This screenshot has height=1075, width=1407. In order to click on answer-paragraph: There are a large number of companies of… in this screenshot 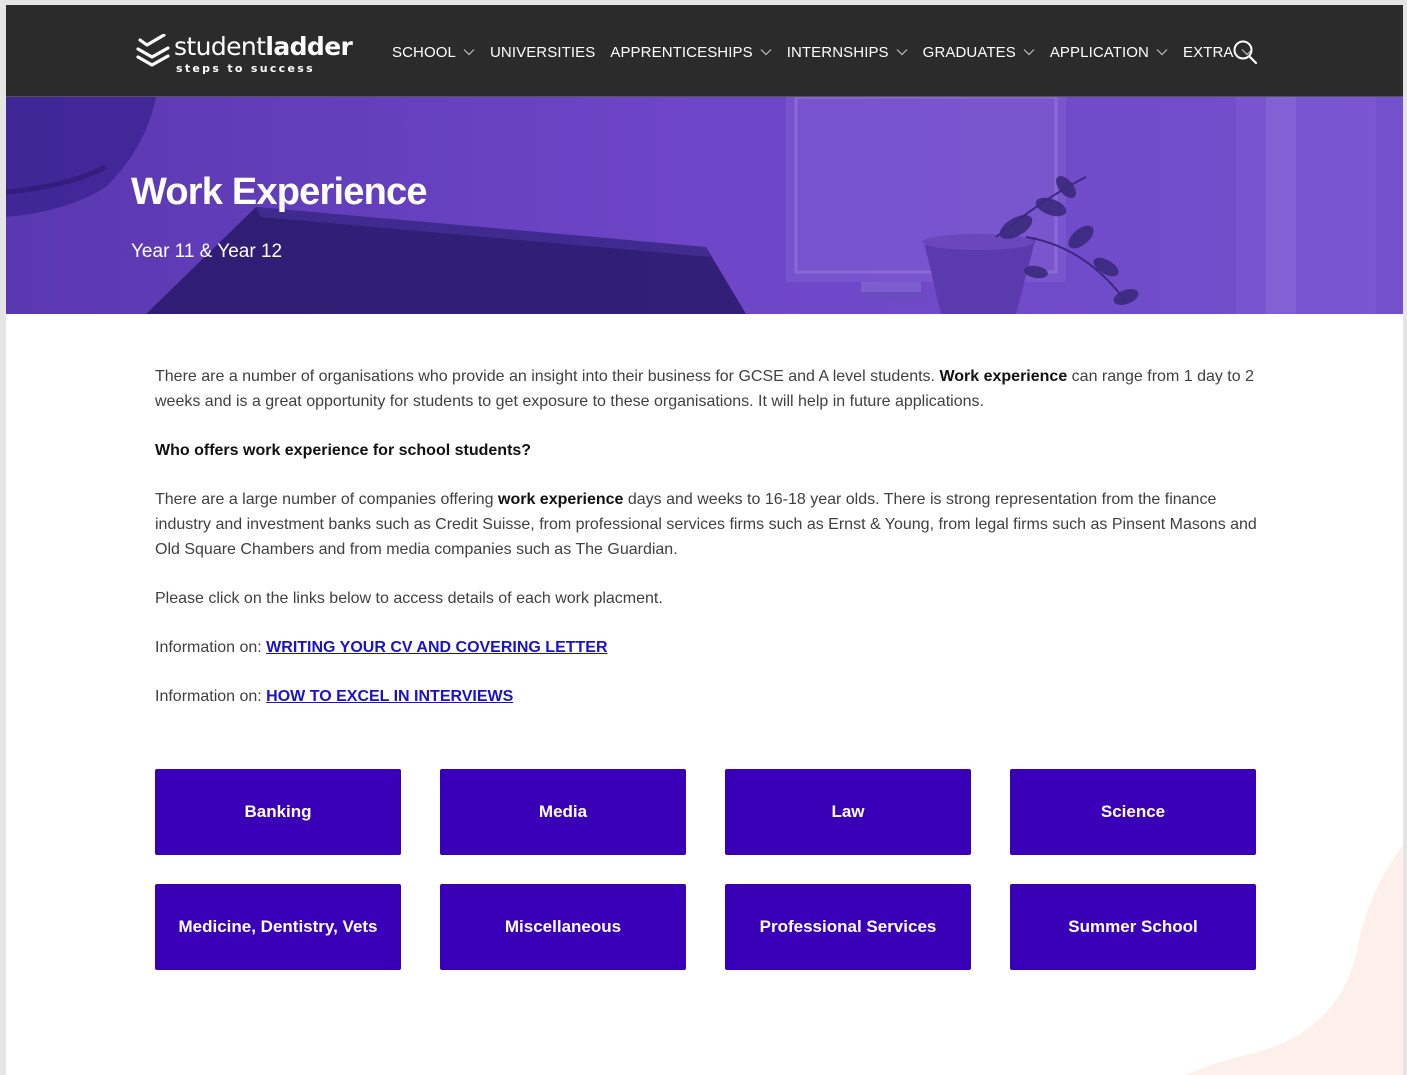, I will do `click(710, 524)`.